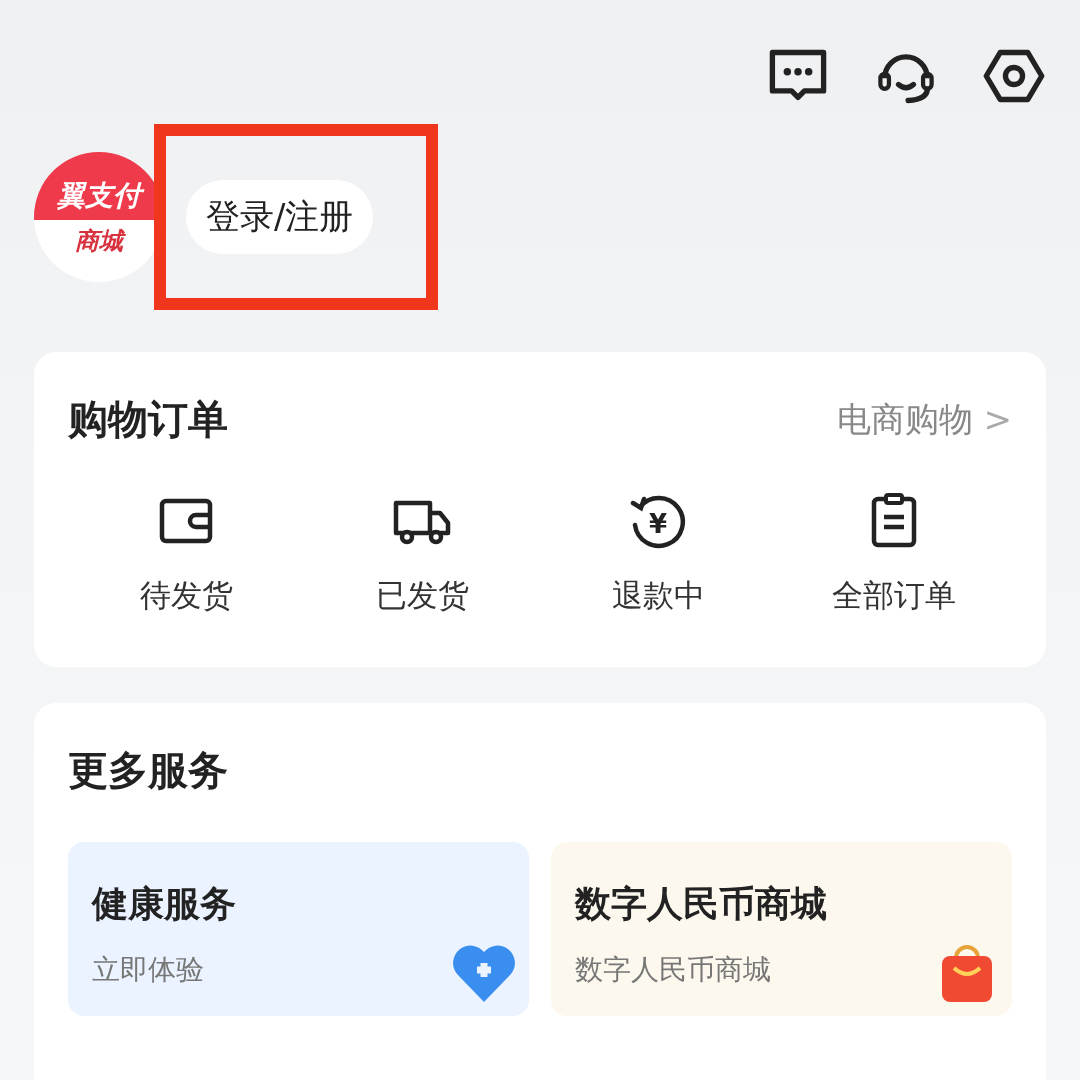 The image size is (1080, 1080). What do you see at coordinates (894, 596) in the screenshot?
I see `order-status-label: 全部订单` at bounding box center [894, 596].